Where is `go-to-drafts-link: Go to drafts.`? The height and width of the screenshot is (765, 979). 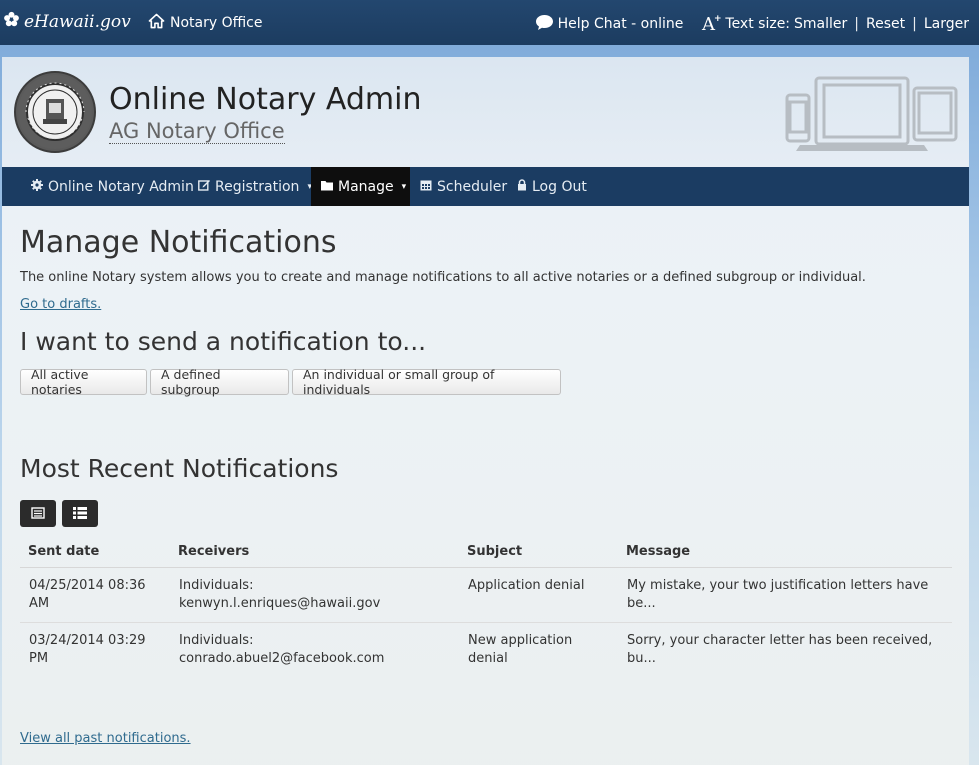
go-to-drafts-link: Go to drafts. is located at coordinates (60, 304).